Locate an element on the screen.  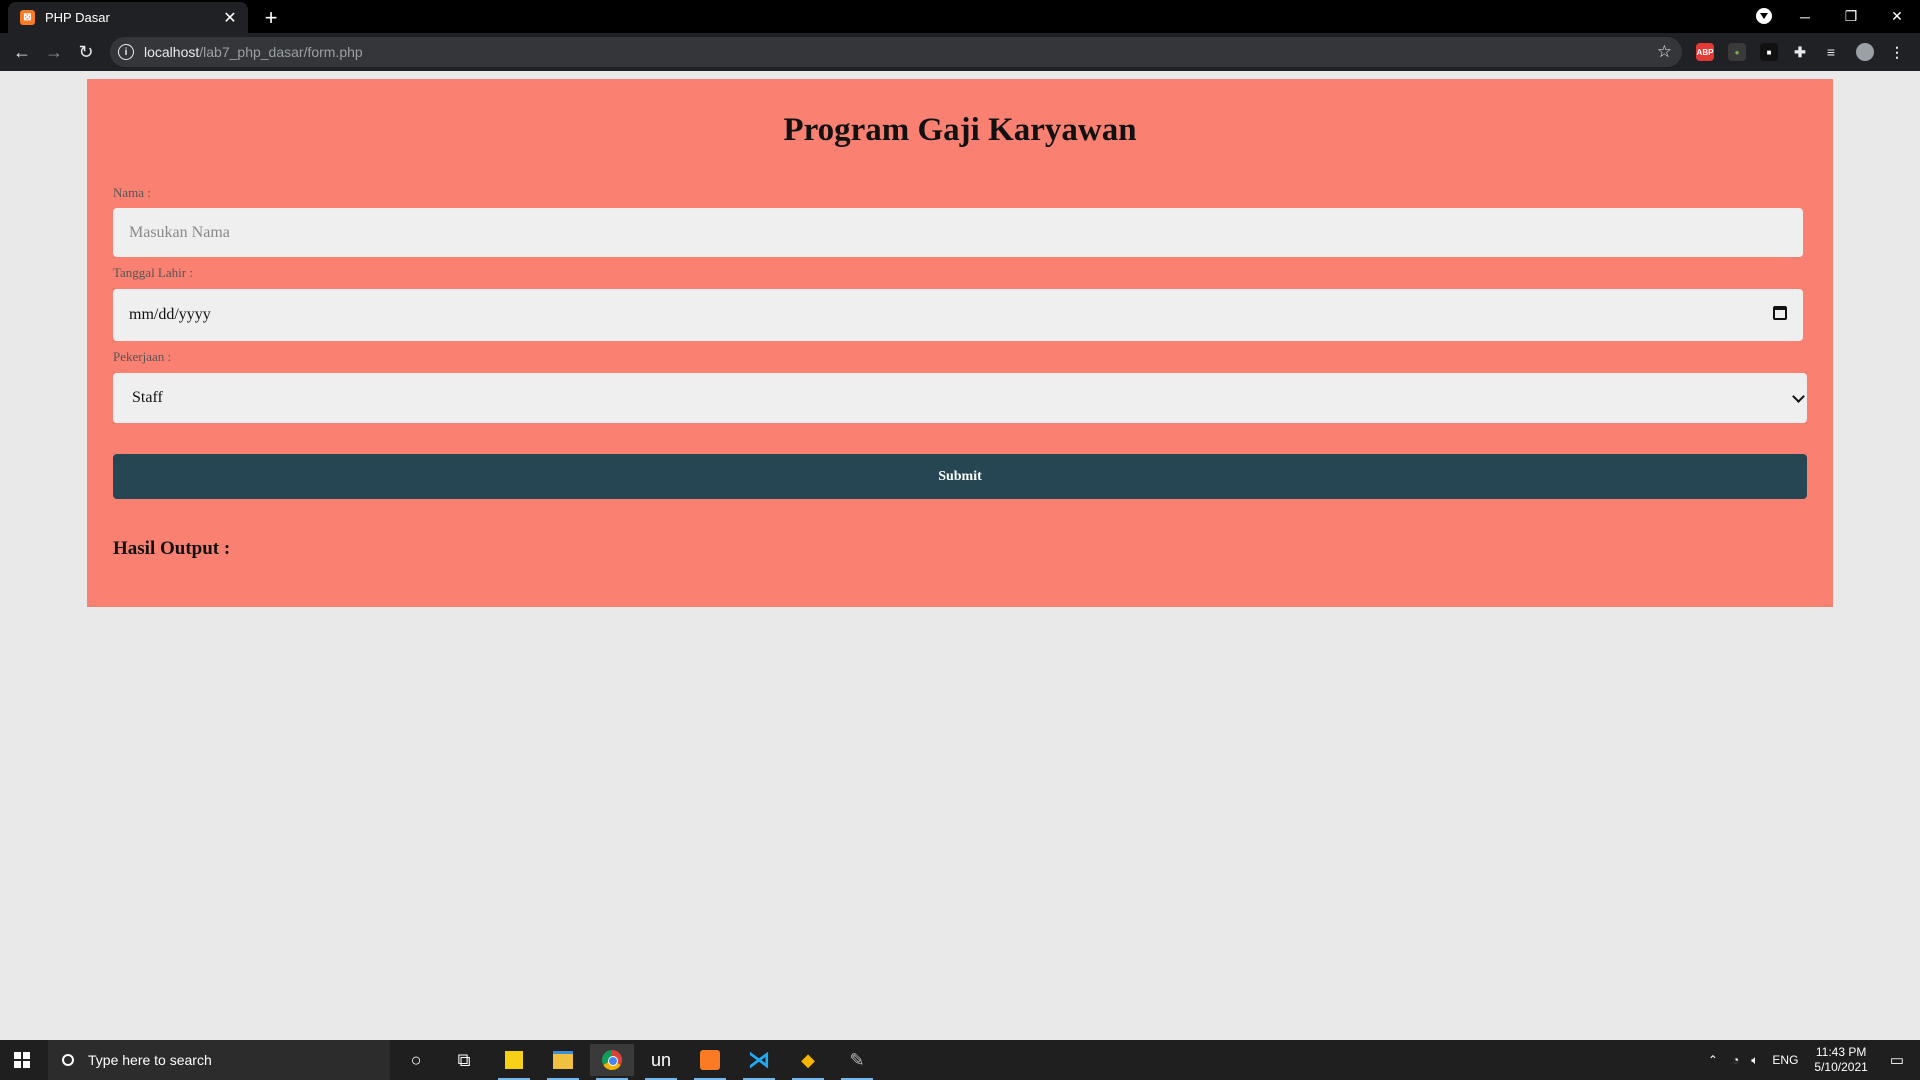
minimize-icon: ─ is located at coordinates (1805, 16).